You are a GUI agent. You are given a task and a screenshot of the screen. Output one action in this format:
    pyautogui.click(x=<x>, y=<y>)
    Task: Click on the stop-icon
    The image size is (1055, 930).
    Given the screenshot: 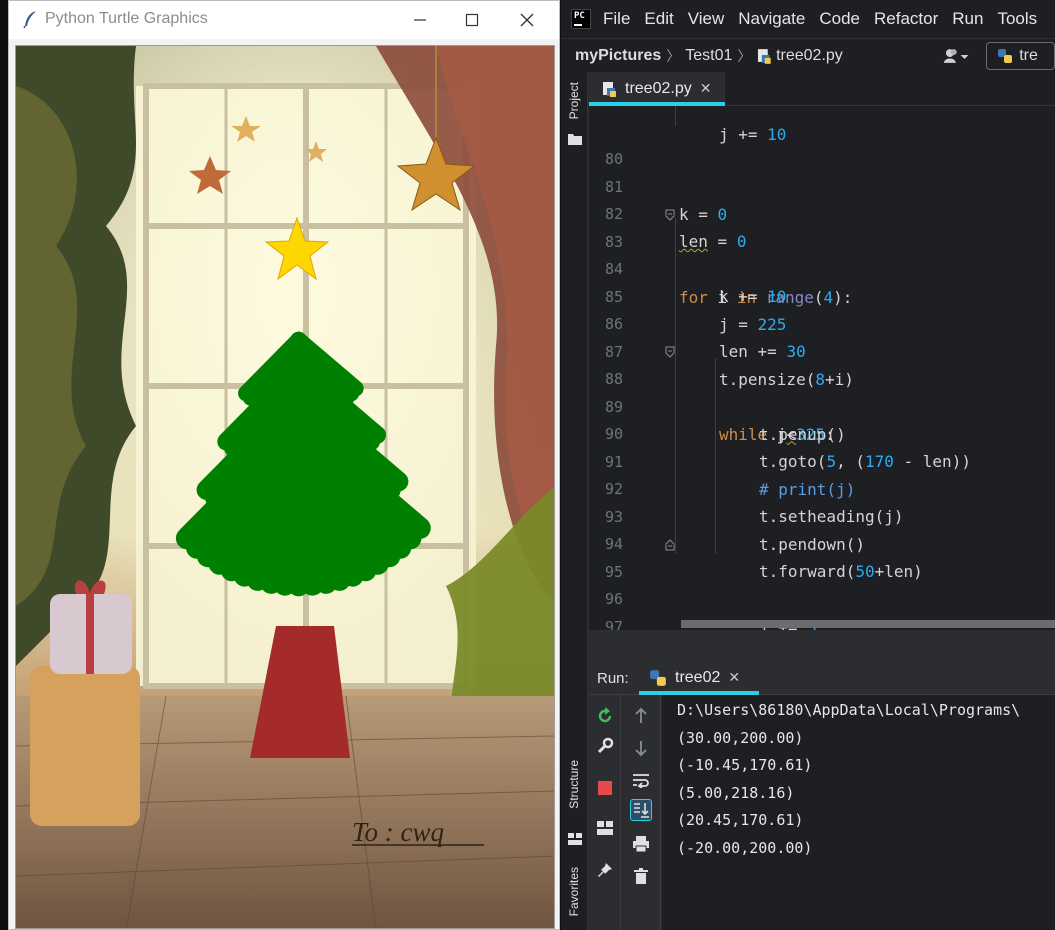 What is the action you would take?
    pyautogui.click(x=604, y=788)
    